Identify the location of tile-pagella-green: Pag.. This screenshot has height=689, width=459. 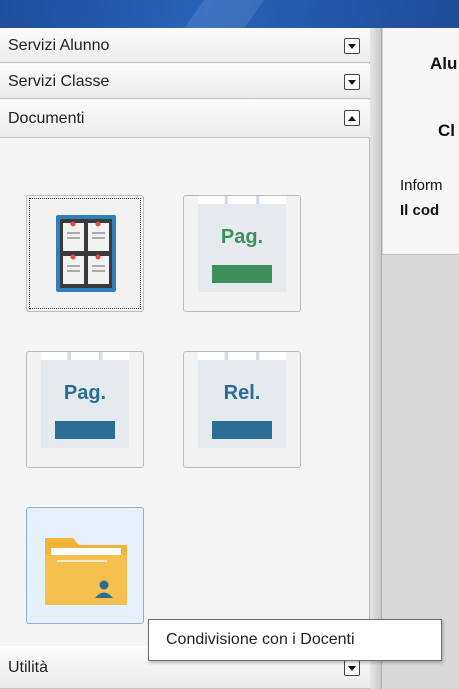
(242, 253).